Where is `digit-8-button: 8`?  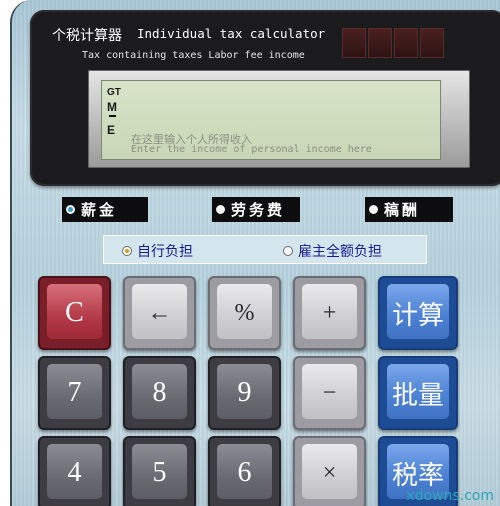 digit-8-button: 8 is located at coordinates (159, 393).